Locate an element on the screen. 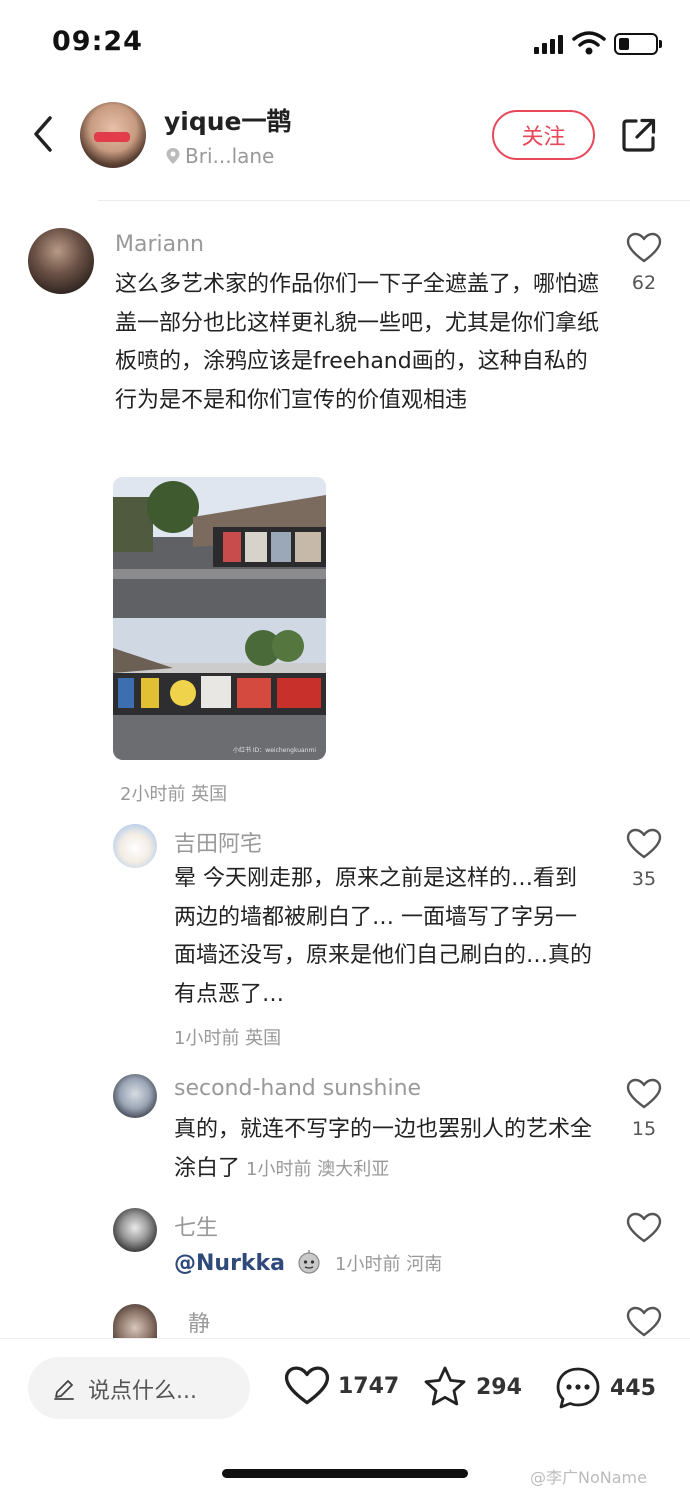 Image resolution: width=690 pixels, height=1493 pixels. favorite-action: 294 is located at coordinates (472, 1387).